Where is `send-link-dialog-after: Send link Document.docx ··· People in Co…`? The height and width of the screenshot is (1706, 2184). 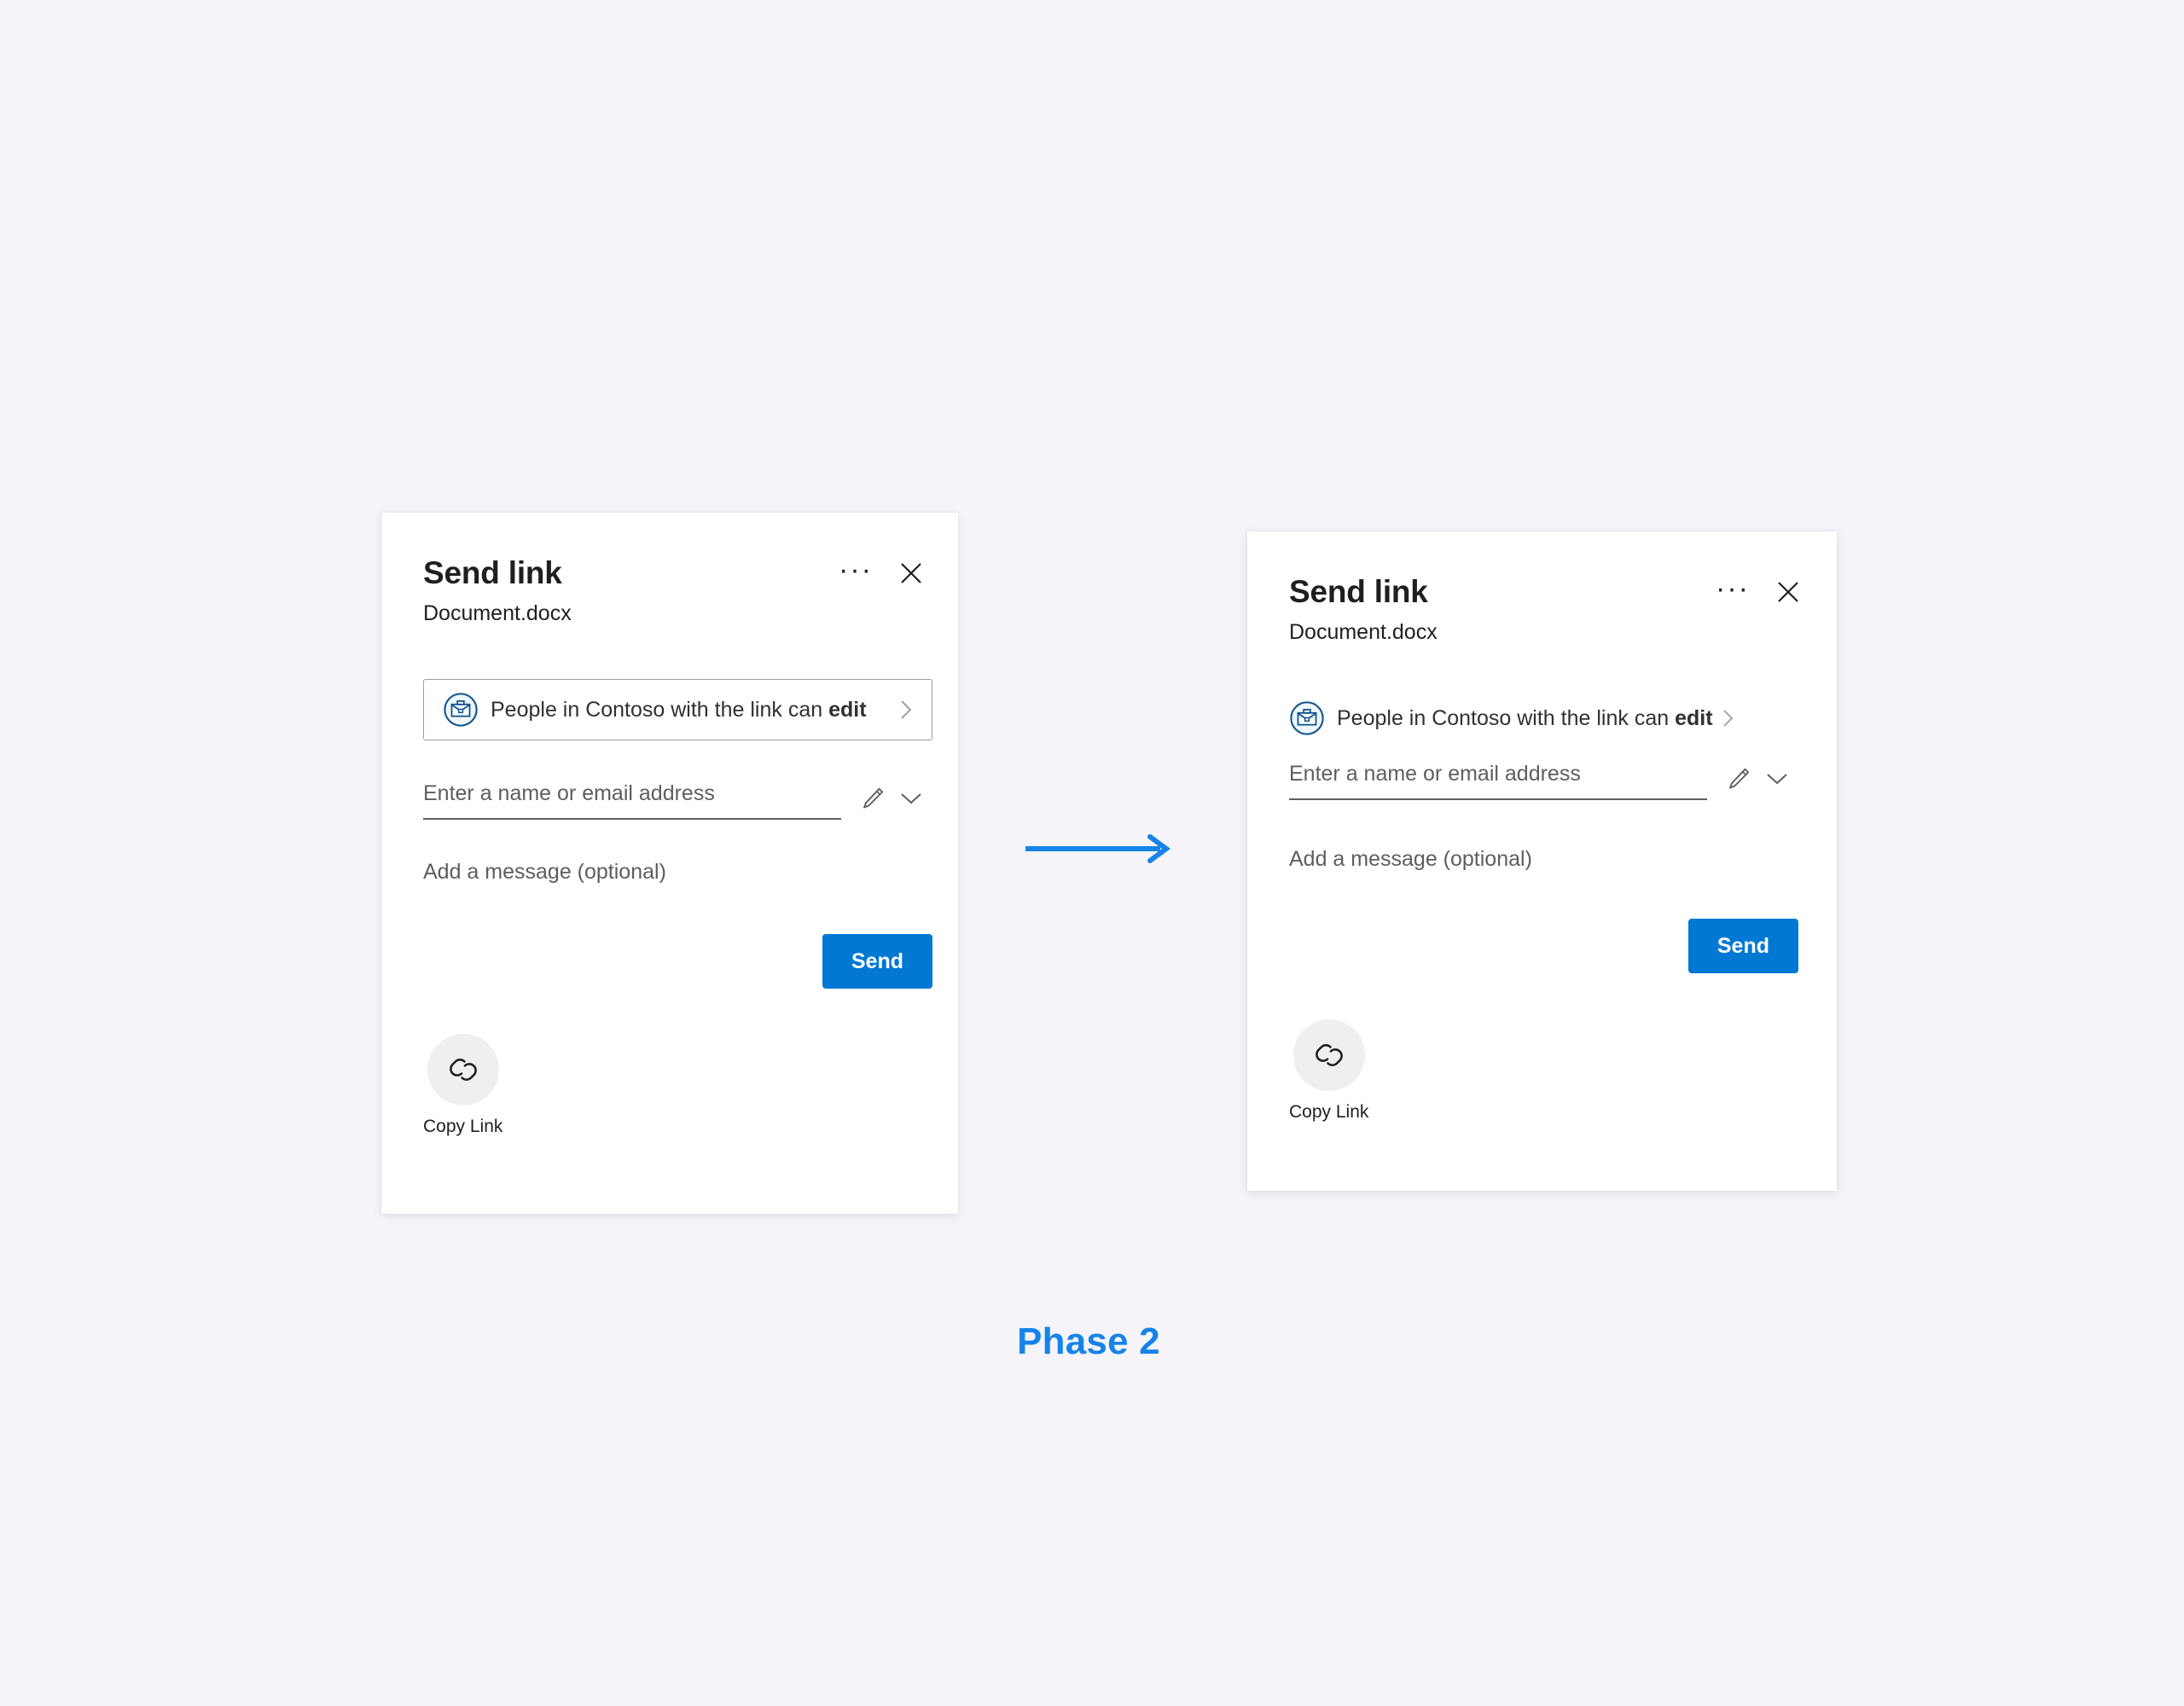
send-link-dialog-after: Send link Document.docx ··· People in Co… is located at coordinates (1542, 861).